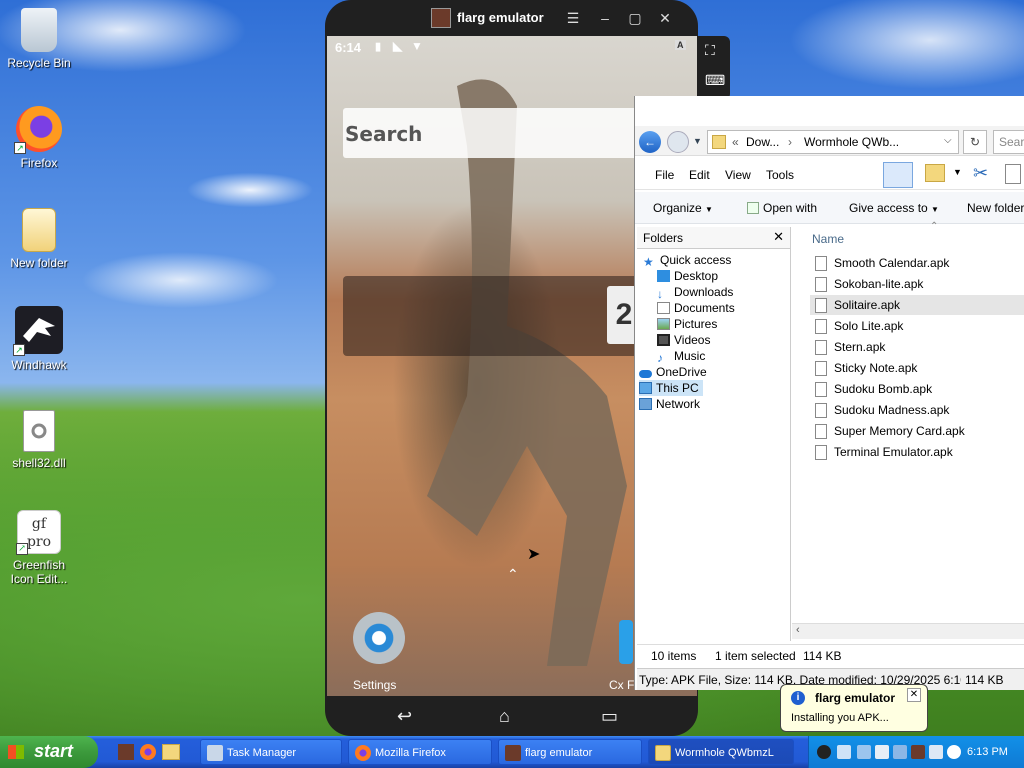  I want to click on organize-button: Organize ▼, so click(683, 208).